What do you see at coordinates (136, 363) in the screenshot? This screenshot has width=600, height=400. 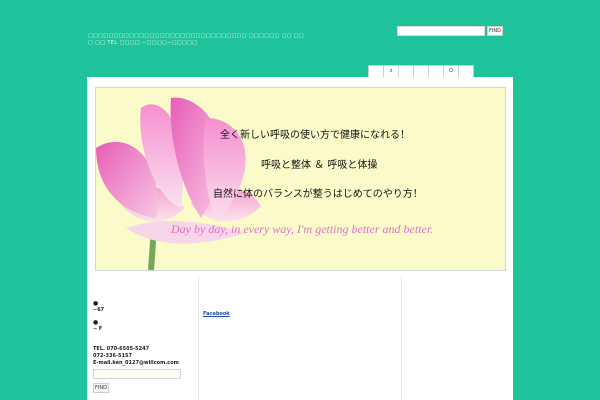 I see `email-text: E-mail.ken_0127@willcom.com` at bounding box center [136, 363].